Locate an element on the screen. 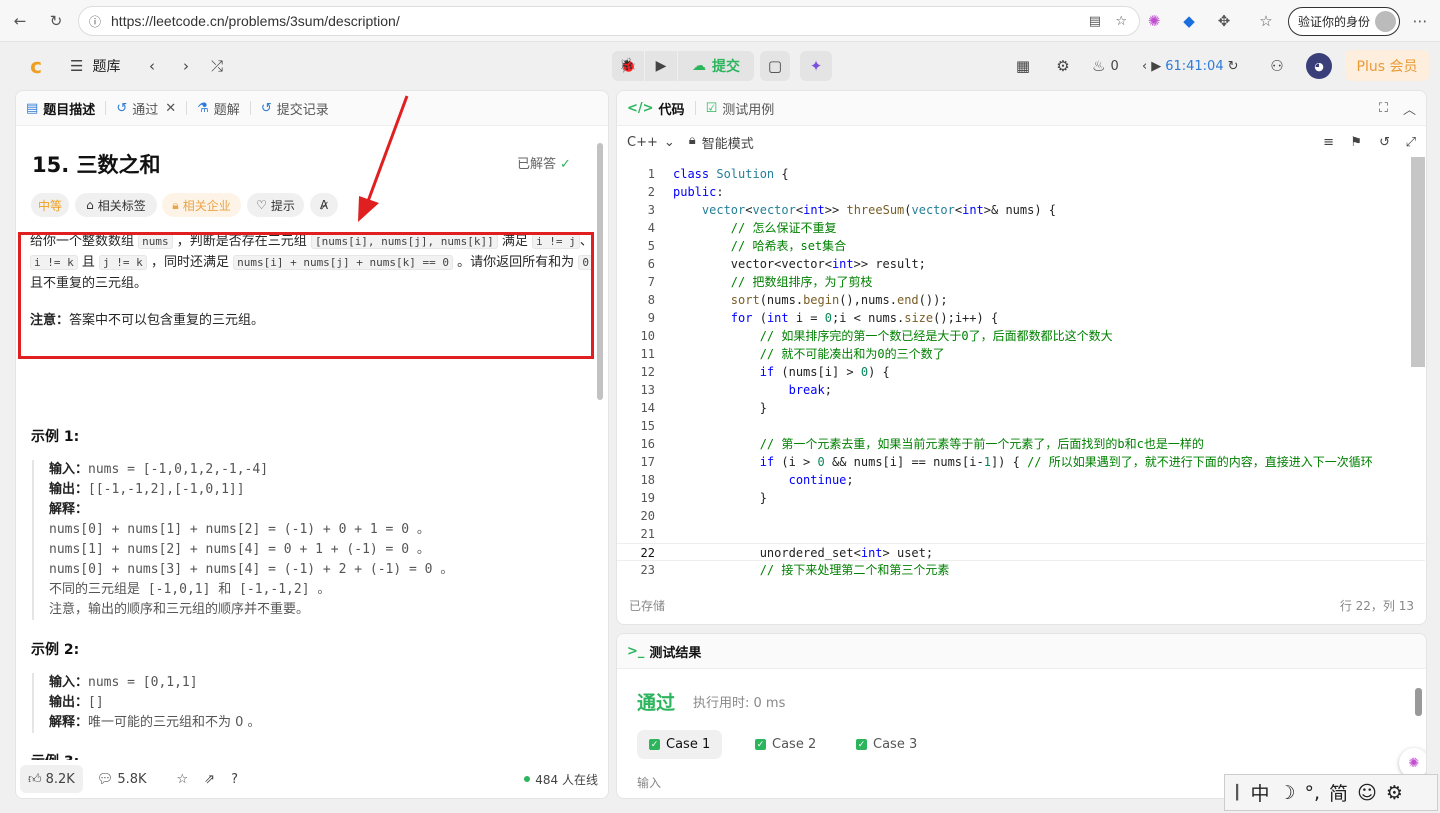 This screenshot has height=813, width=1440. close-icon: ✕ is located at coordinates (170, 108).